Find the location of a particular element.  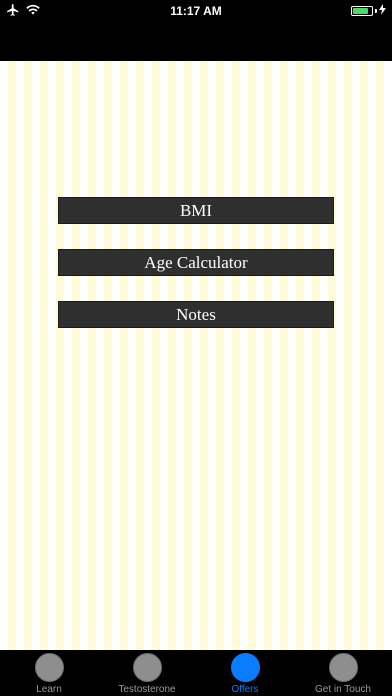

status-time: 11:17 AM is located at coordinates (196, 11).